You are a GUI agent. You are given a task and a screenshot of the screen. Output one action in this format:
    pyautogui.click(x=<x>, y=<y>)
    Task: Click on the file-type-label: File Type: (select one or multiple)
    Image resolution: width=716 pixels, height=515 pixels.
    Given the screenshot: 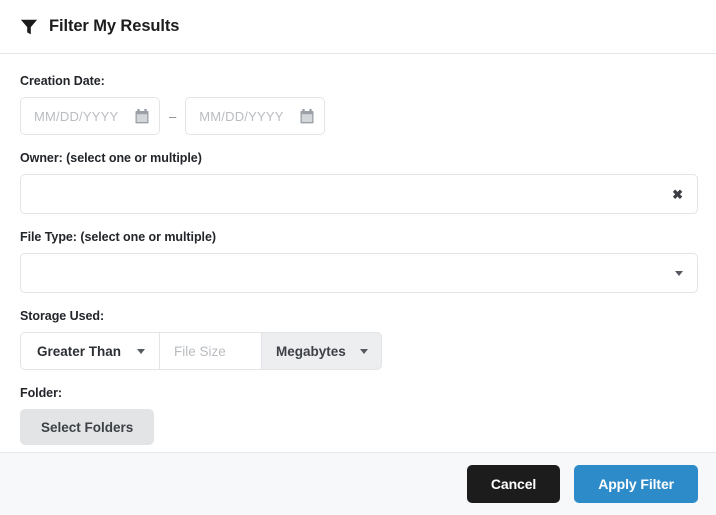 What is the action you would take?
    pyautogui.click(x=118, y=237)
    